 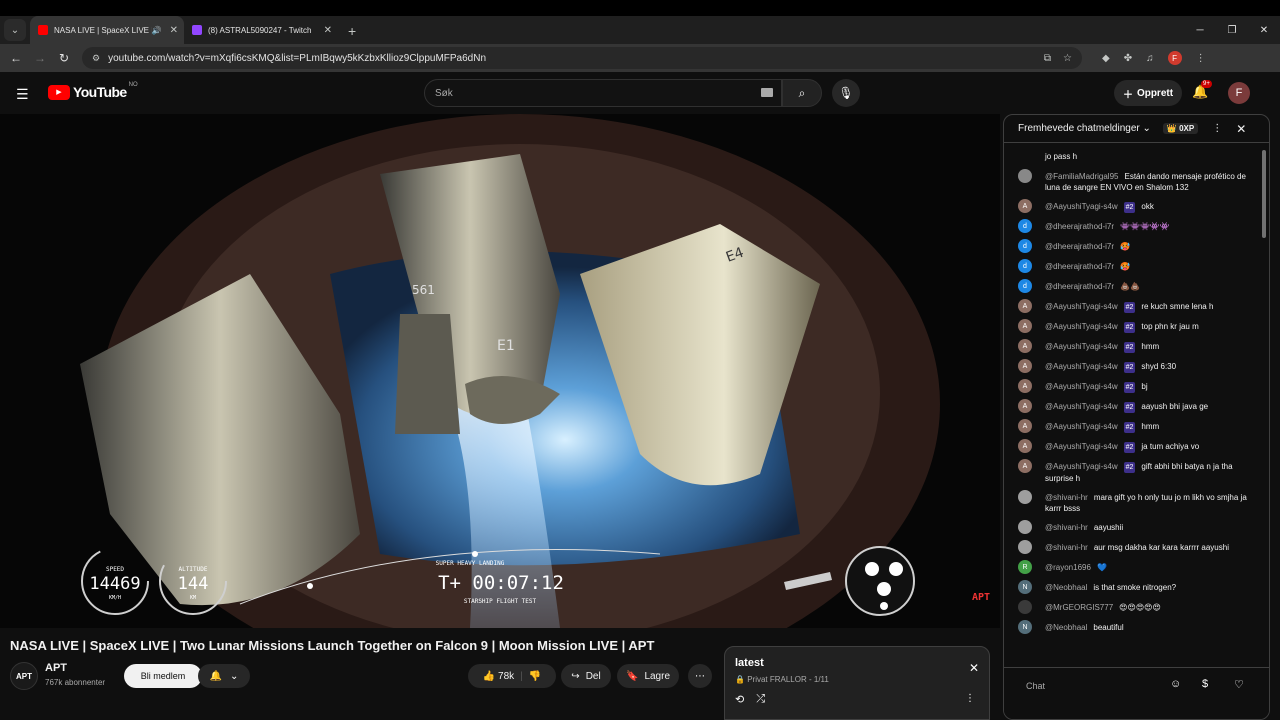 I want to click on account-avatar: F, so click(x=1239, y=93).